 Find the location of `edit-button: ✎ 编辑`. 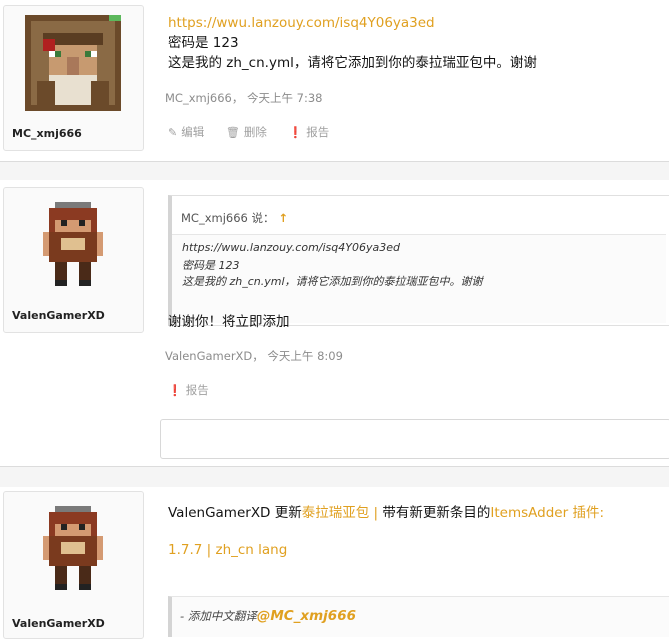

edit-button: ✎ 编辑 is located at coordinates (186, 132).